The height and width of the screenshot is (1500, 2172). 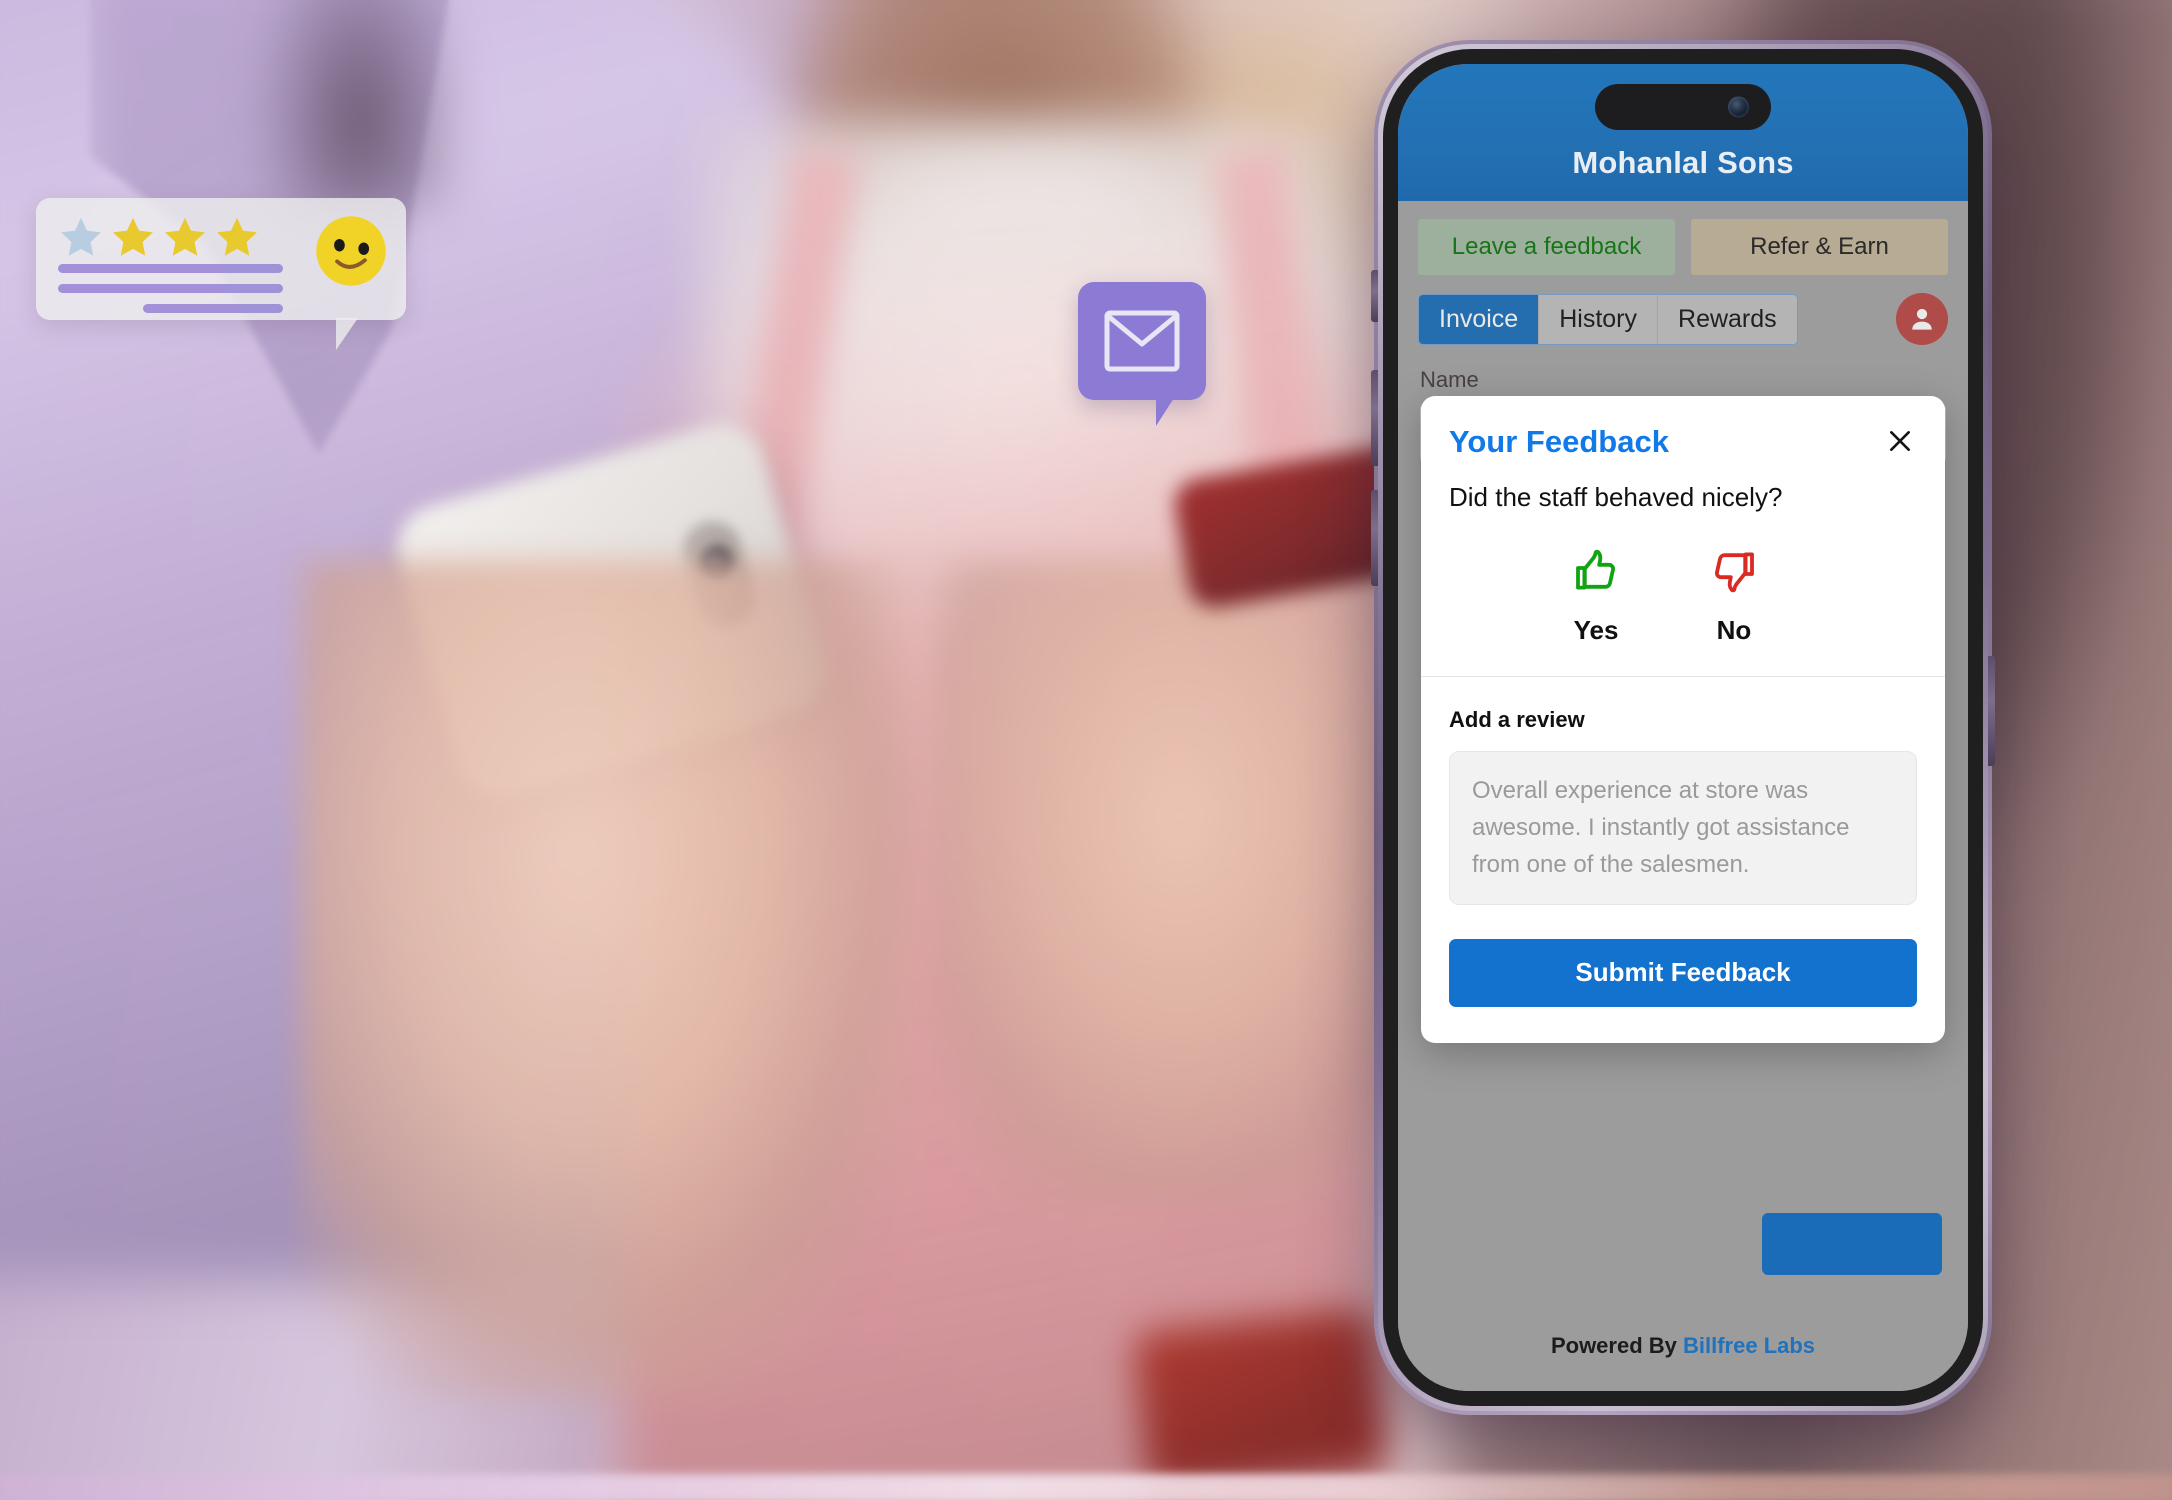 What do you see at coordinates (1559, 441) in the screenshot?
I see `feedback-modal-title: Your Feedback` at bounding box center [1559, 441].